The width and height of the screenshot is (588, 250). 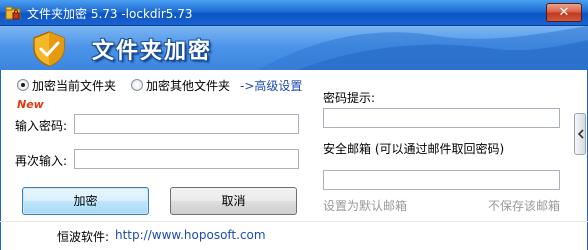 I want to click on shield-icon, so click(x=49, y=49).